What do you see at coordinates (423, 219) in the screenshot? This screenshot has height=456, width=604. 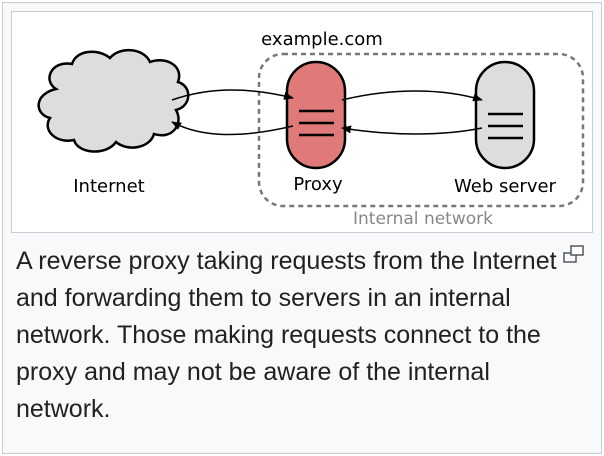 I see `internal-network-label: Internal network` at bounding box center [423, 219].